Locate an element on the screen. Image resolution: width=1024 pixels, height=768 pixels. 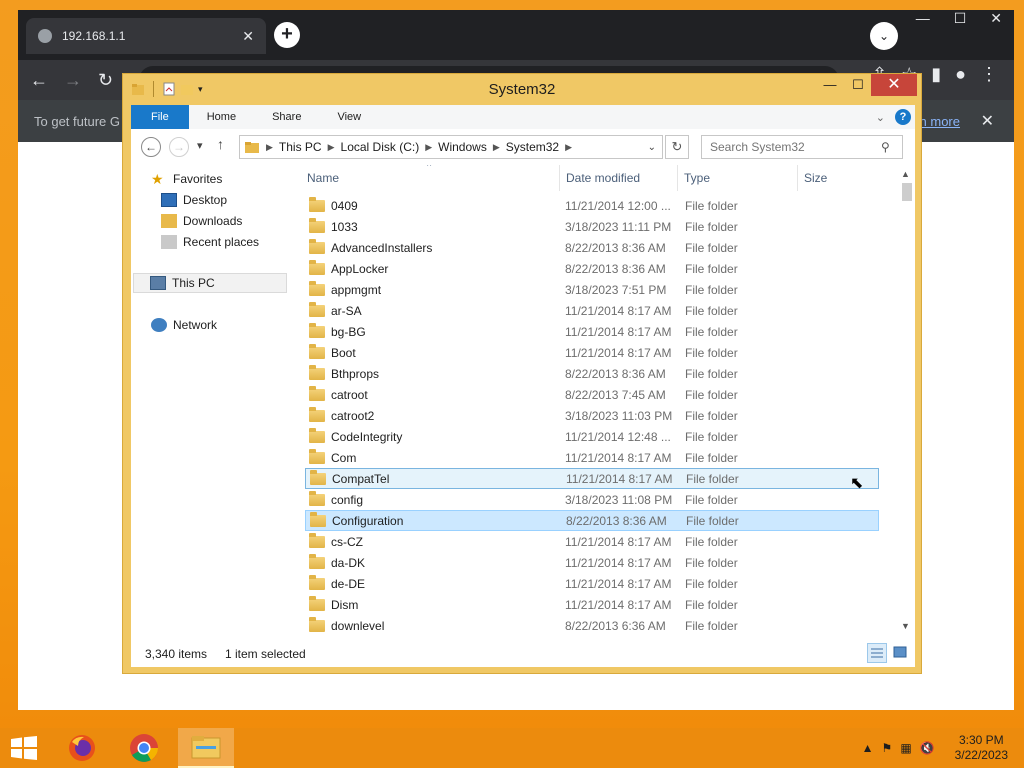
table-row: Boot 11/21/2014 8:17 AM File folder is located at coordinates (592, 352).